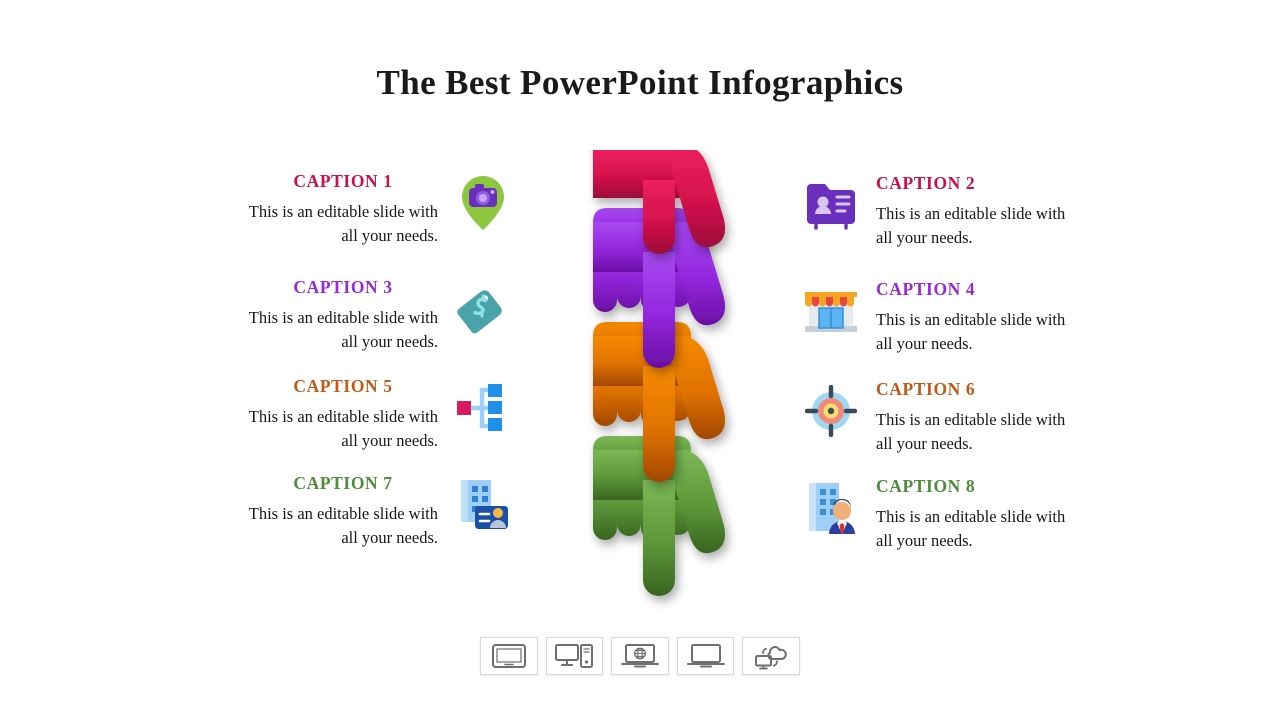 The width and height of the screenshot is (1280, 720). Describe the element at coordinates (926, 183) in the screenshot. I see `caption-title-2: CAPTION 2` at that location.